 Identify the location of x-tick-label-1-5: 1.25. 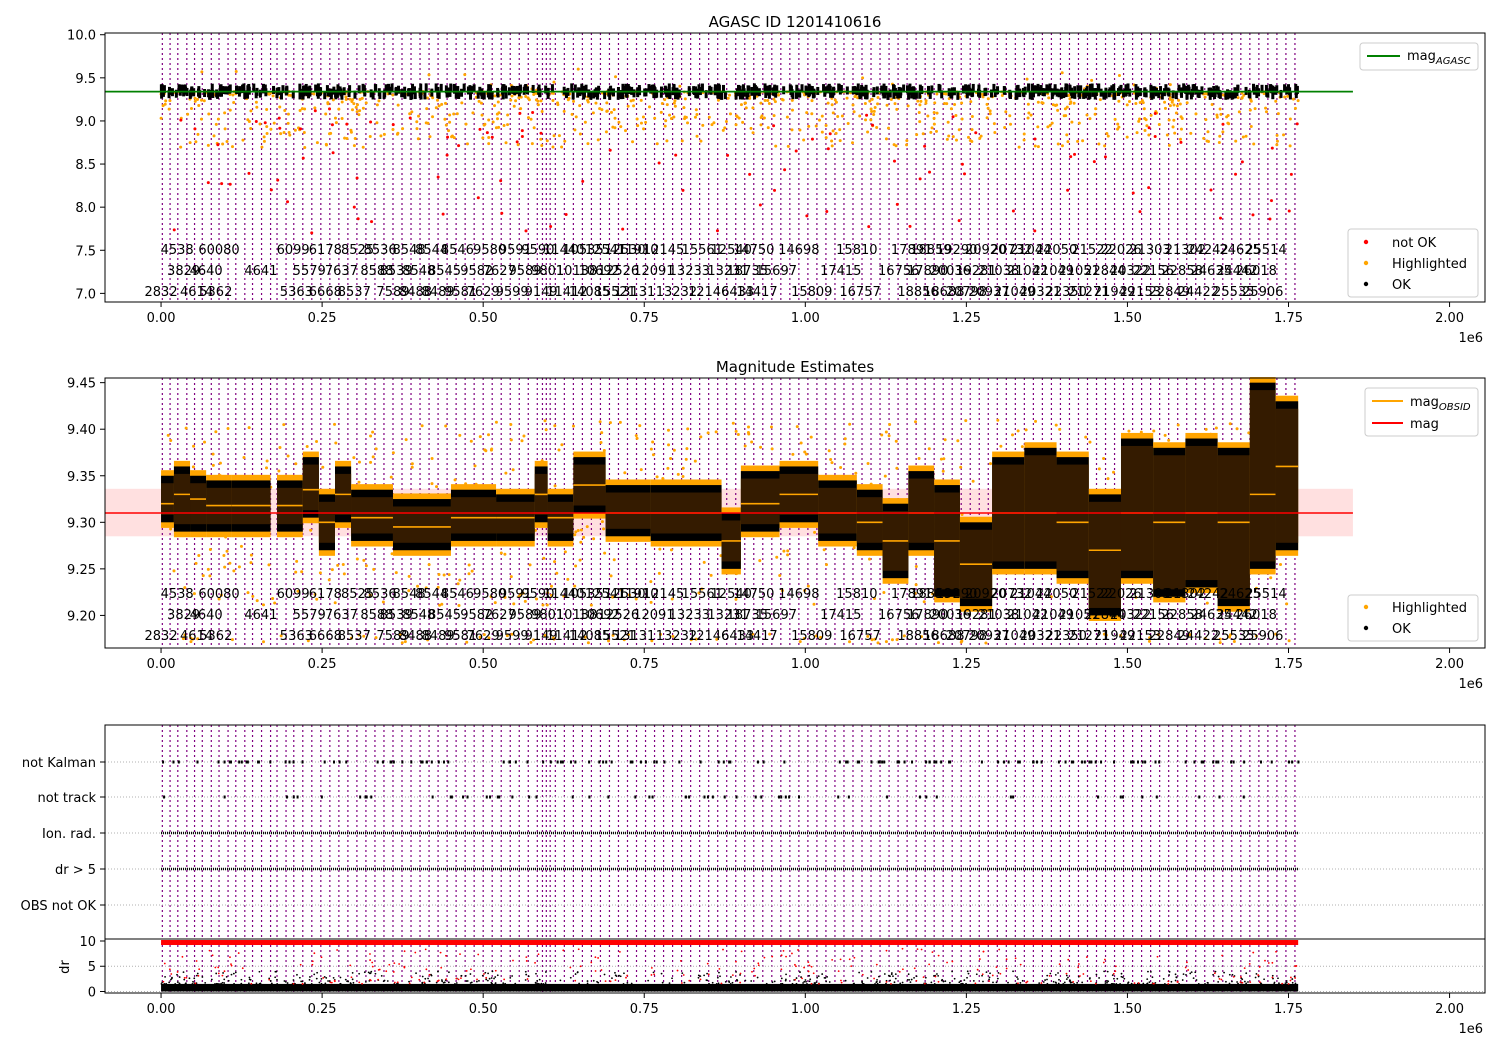
(966, 318).